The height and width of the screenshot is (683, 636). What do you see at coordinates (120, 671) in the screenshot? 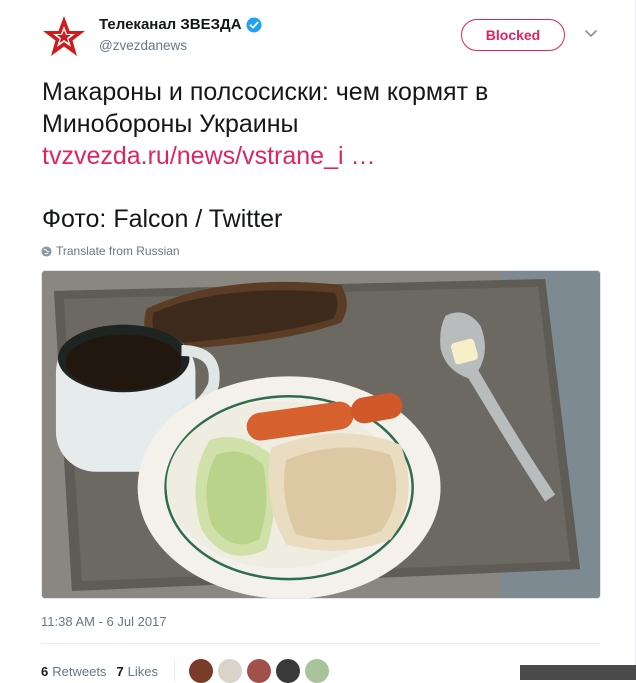
I see `likes-count: 7` at bounding box center [120, 671].